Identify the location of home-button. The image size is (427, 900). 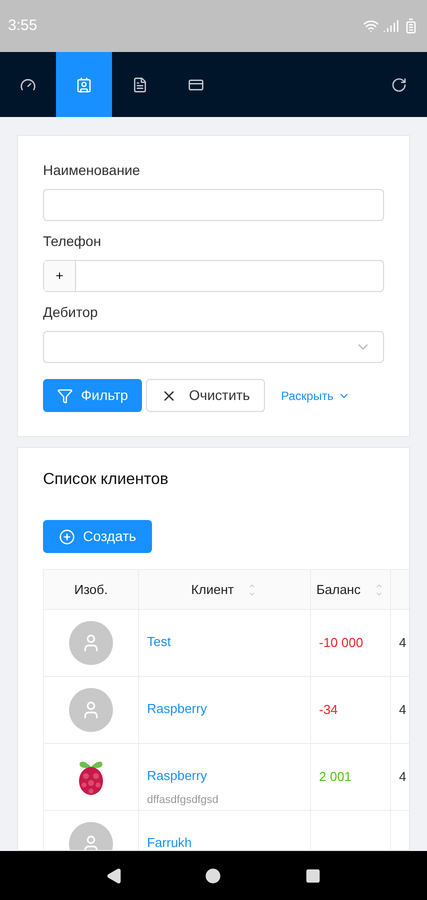
(213, 876).